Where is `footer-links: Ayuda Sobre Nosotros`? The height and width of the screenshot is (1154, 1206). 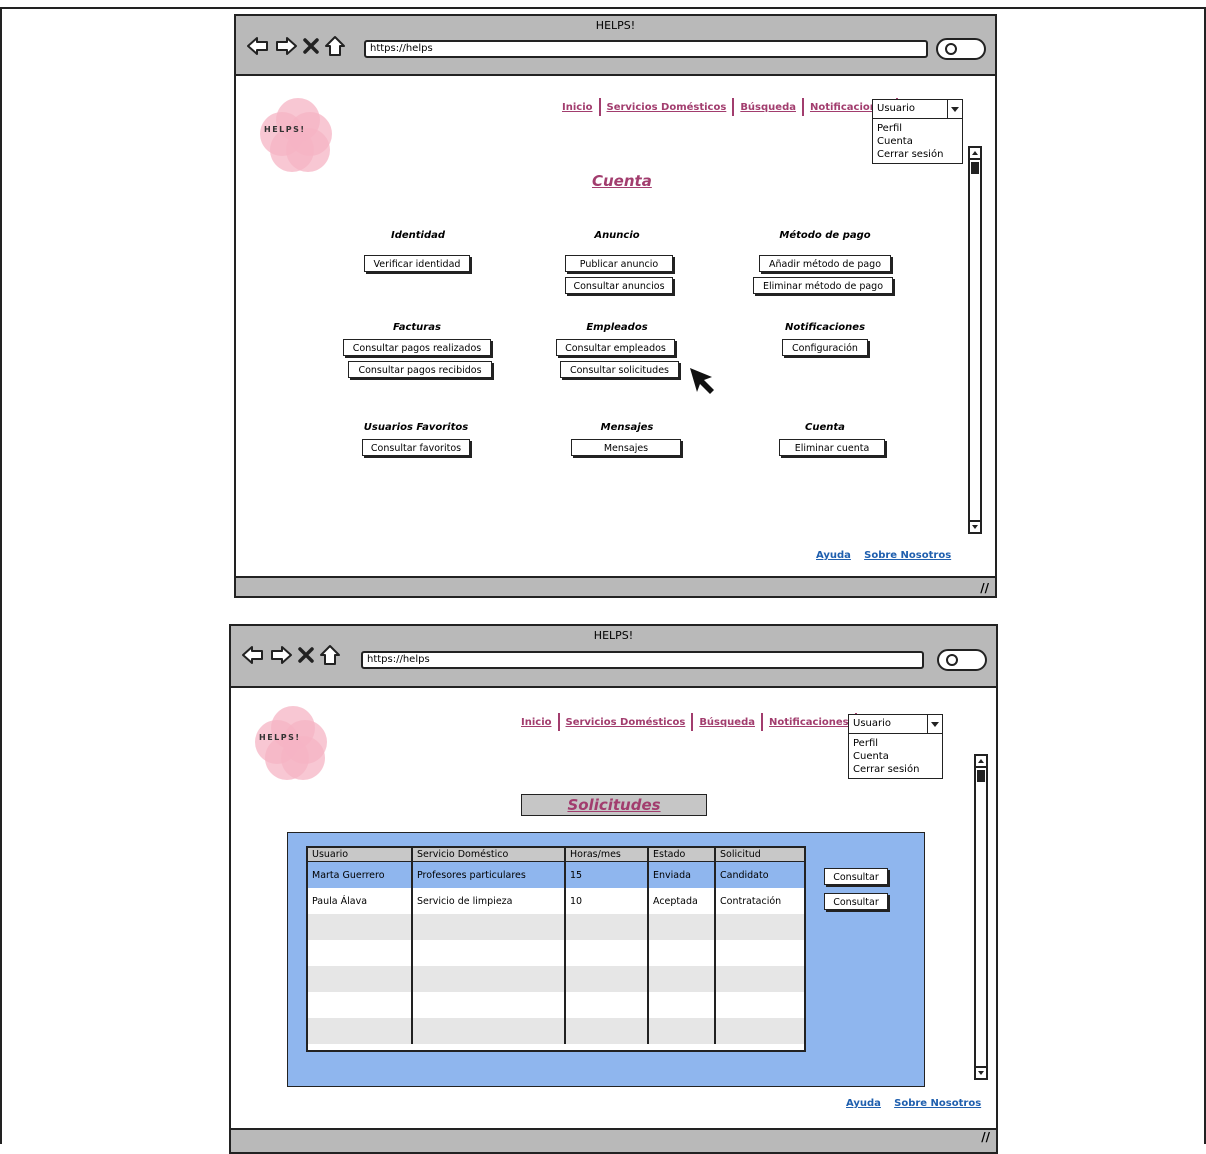
footer-links: Ayuda Sobre Nosotros is located at coordinates (878, 555).